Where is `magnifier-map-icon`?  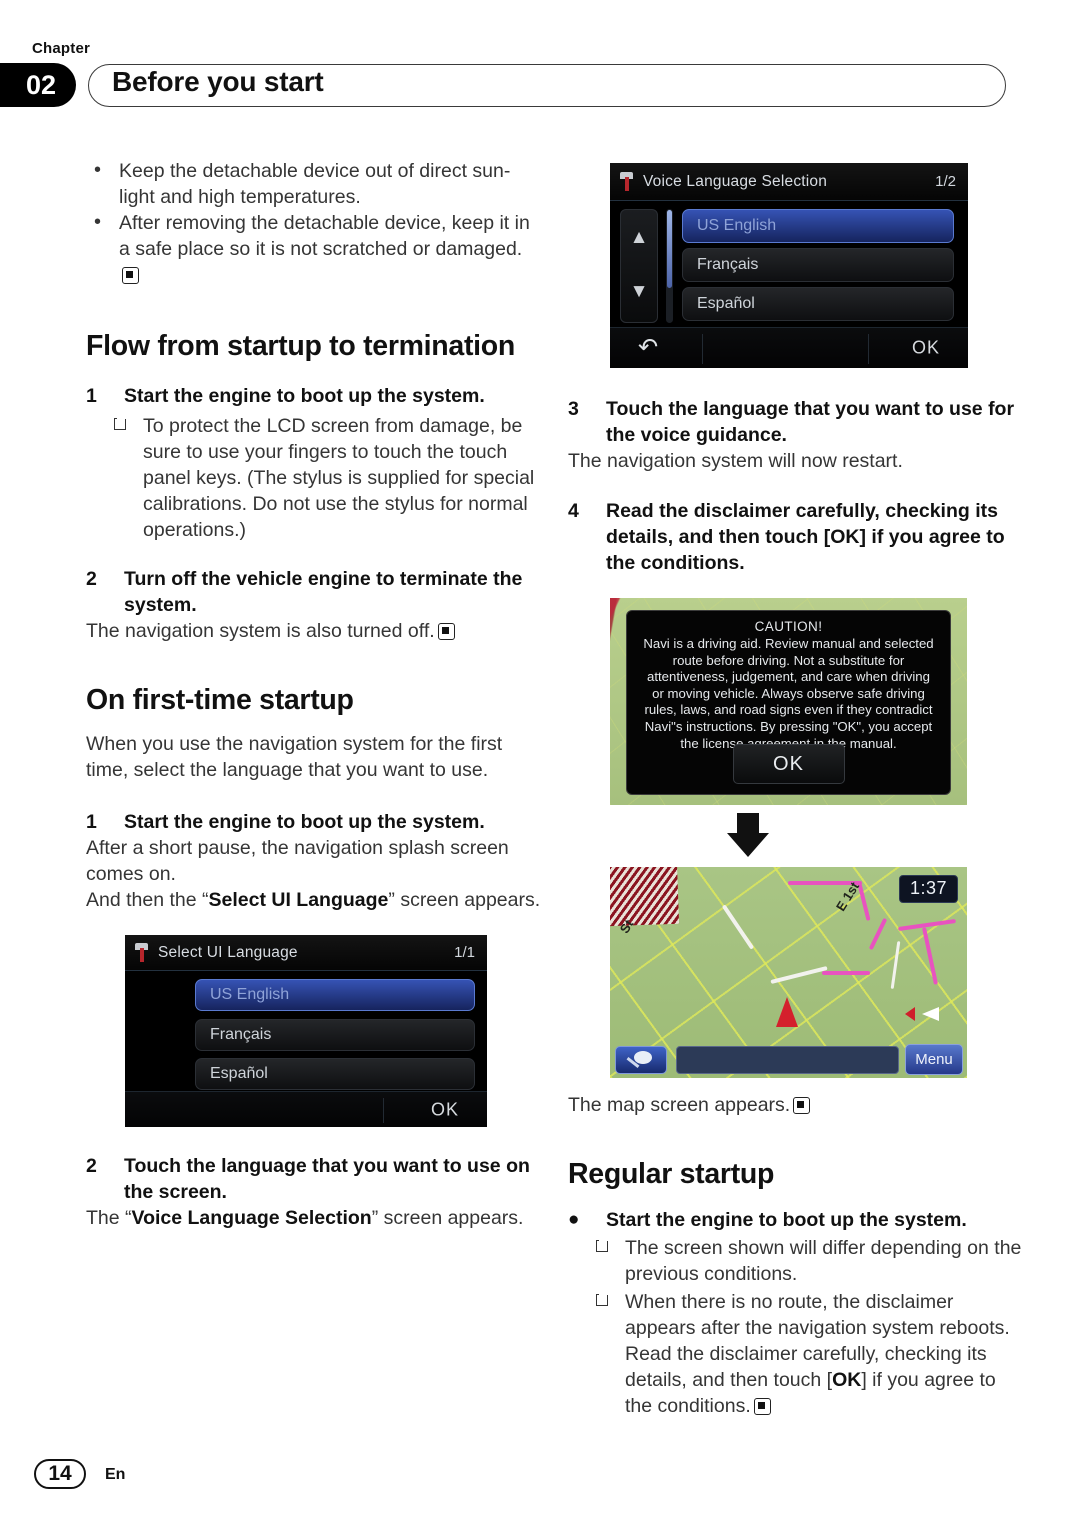
magnifier-map-icon is located at coordinates (641, 1060).